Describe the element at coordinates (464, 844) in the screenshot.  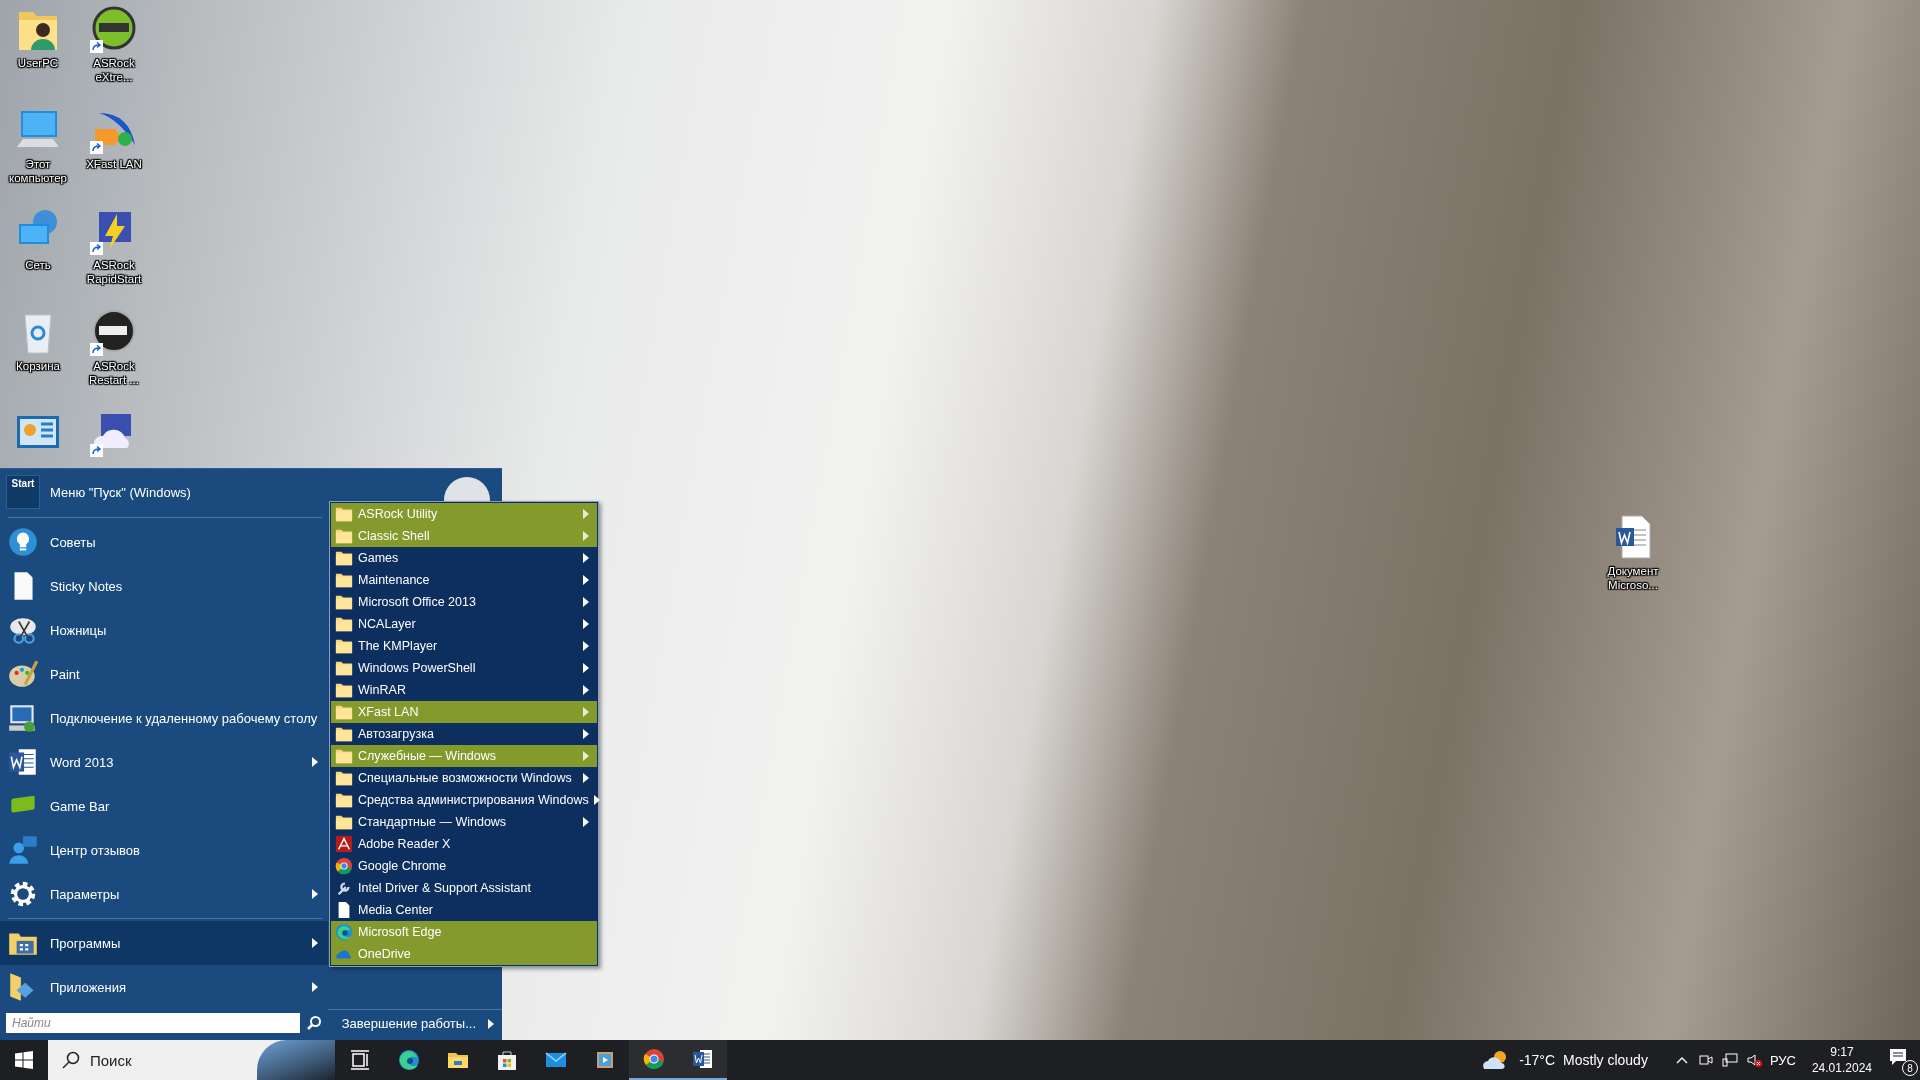
I see `submenu-item: Adobe Reader X` at that location.